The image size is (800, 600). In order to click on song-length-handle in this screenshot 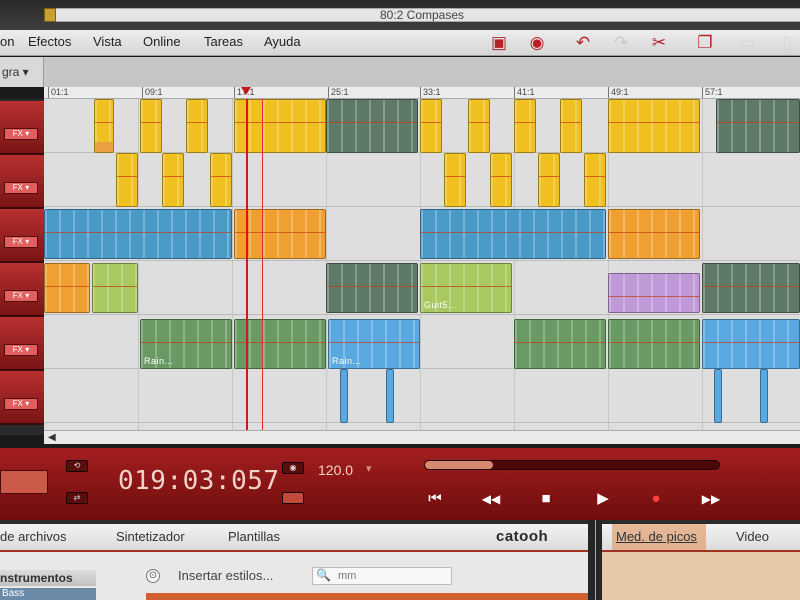, I will do `click(50, 15)`.